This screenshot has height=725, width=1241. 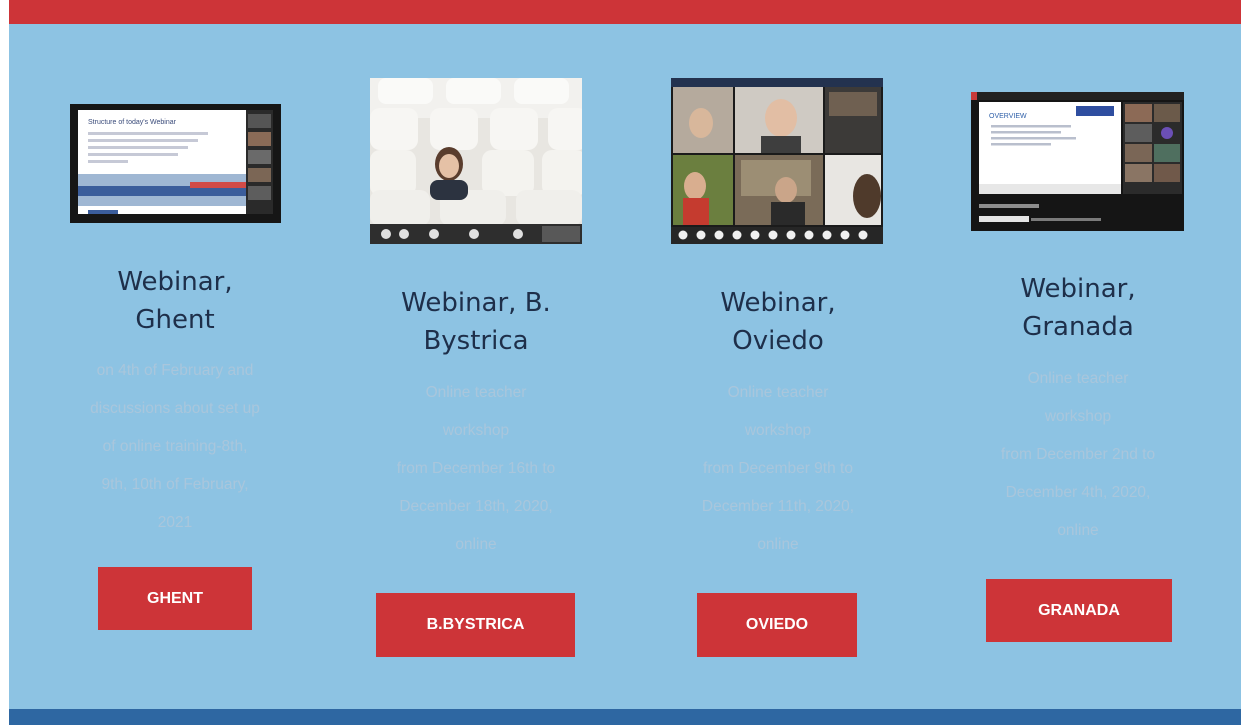 What do you see at coordinates (1008, 116) in the screenshot?
I see `granada-slide-title: OVERVIEW` at bounding box center [1008, 116].